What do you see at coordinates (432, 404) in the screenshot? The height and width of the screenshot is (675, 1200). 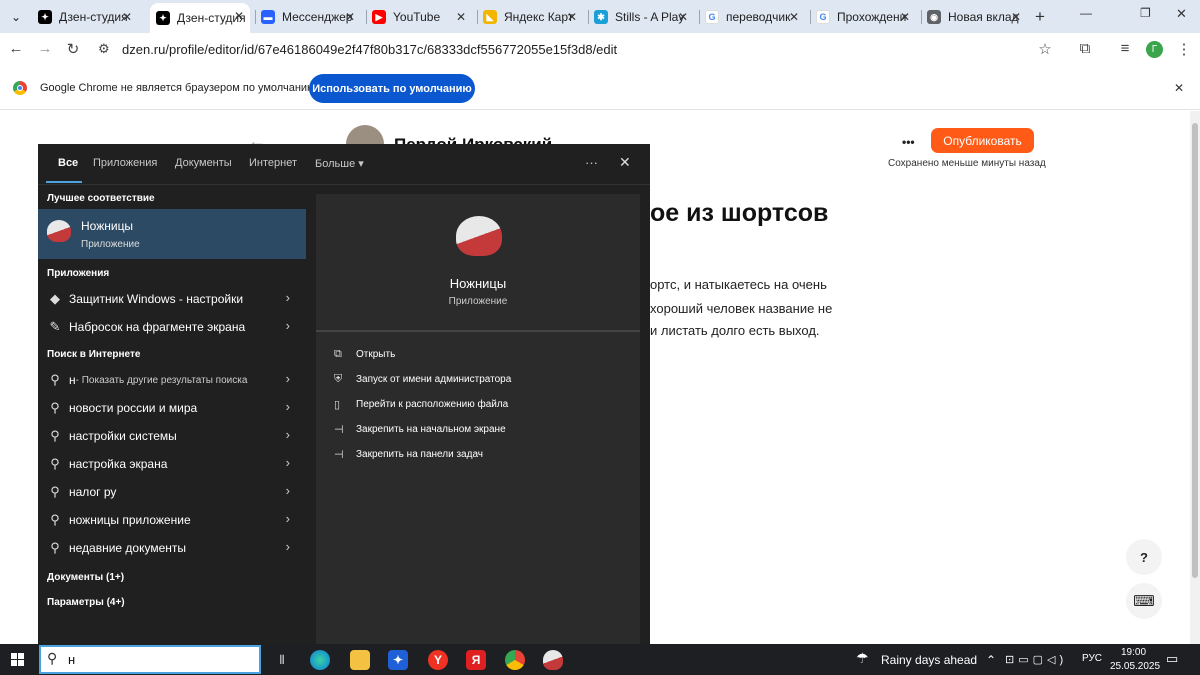 I see `preview-action-item: Перейти к расположению файла` at bounding box center [432, 404].